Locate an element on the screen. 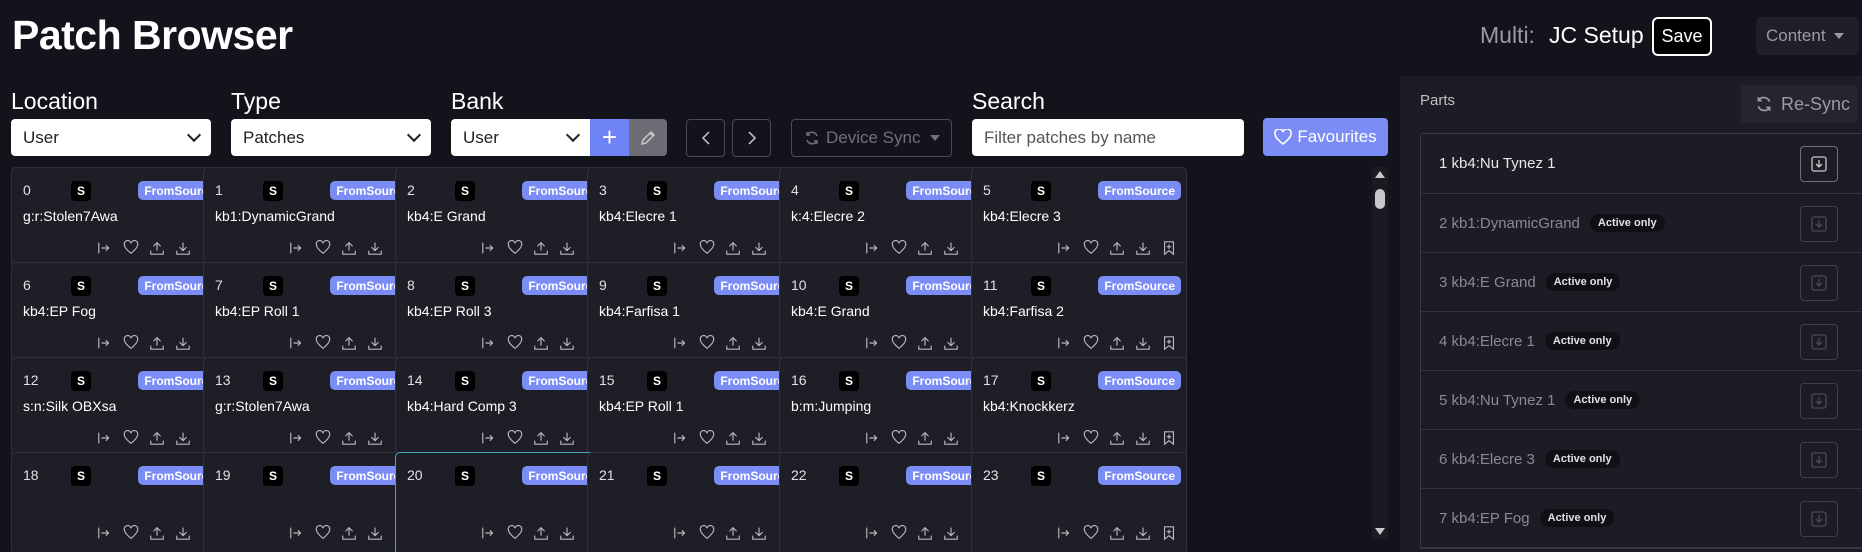 Image resolution: width=1862 pixels, height=552 pixels. patch-card: 19 S FromSource is located at coordinates (311, 502).